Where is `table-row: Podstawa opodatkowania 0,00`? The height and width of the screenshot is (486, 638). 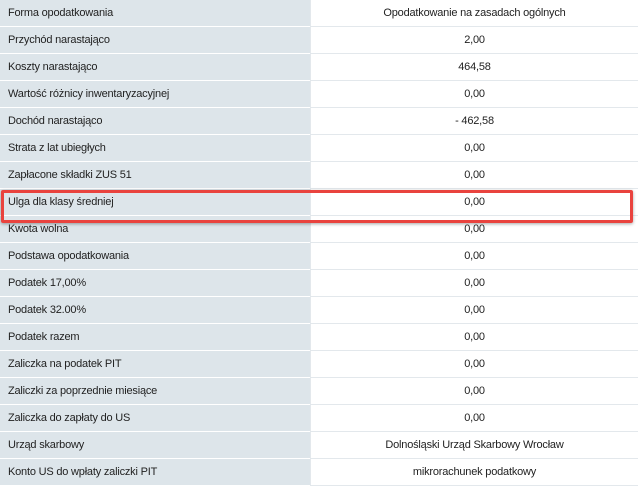
table-row: Podstawa opodatkowania 0,00 is located at coordinates (319, 256).